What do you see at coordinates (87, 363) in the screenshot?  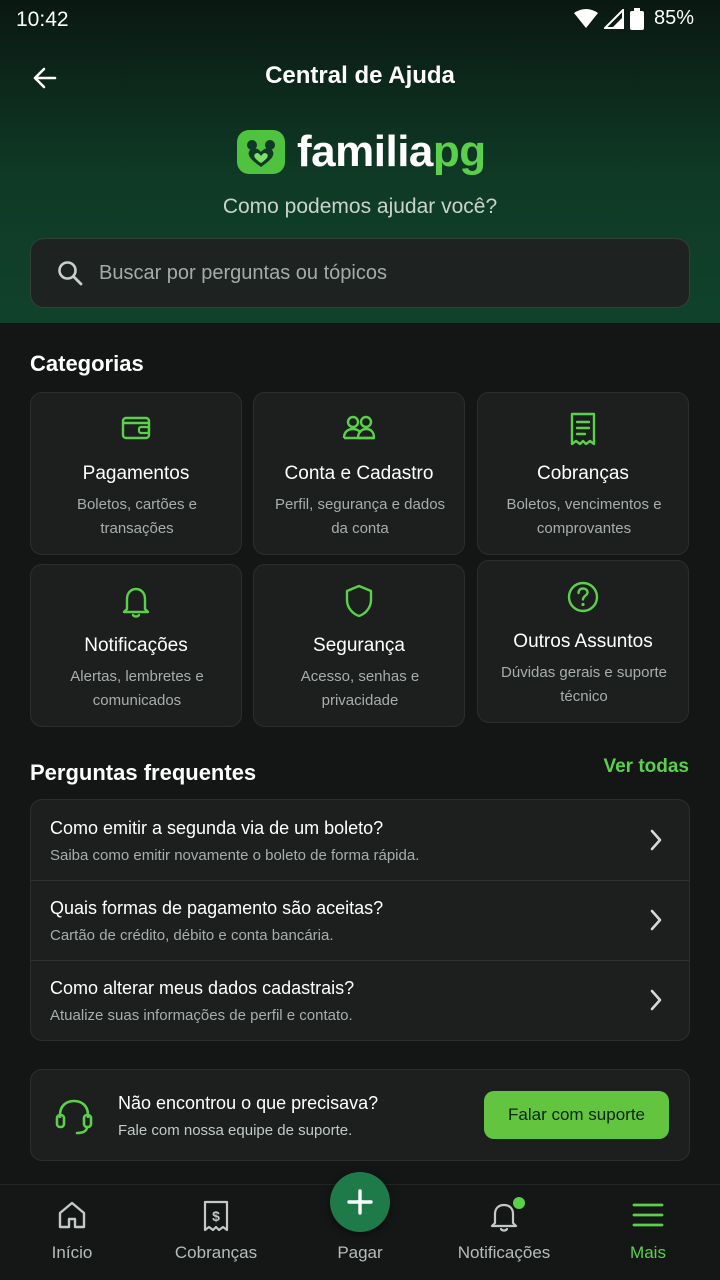 I see `categories-title: Categorias` at bounding box center [87, 363].